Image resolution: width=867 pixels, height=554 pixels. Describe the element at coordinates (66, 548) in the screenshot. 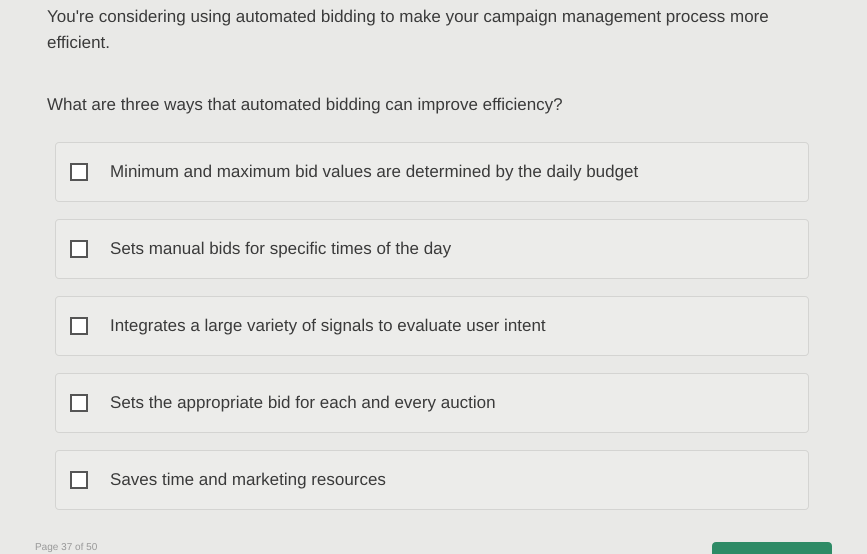

I see `page-indicator: Page 37 of 50` at that location.